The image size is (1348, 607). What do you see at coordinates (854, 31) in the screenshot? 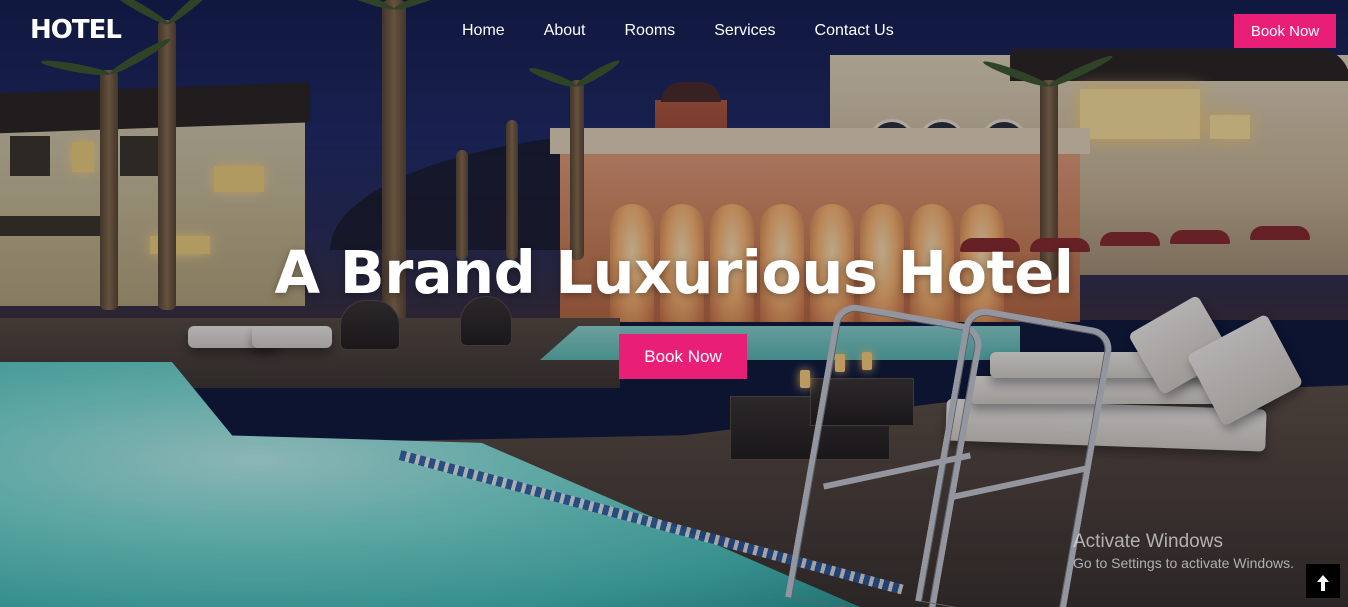
I see `nav-contact-us: Contact Us` at bounding box center [854, 31].